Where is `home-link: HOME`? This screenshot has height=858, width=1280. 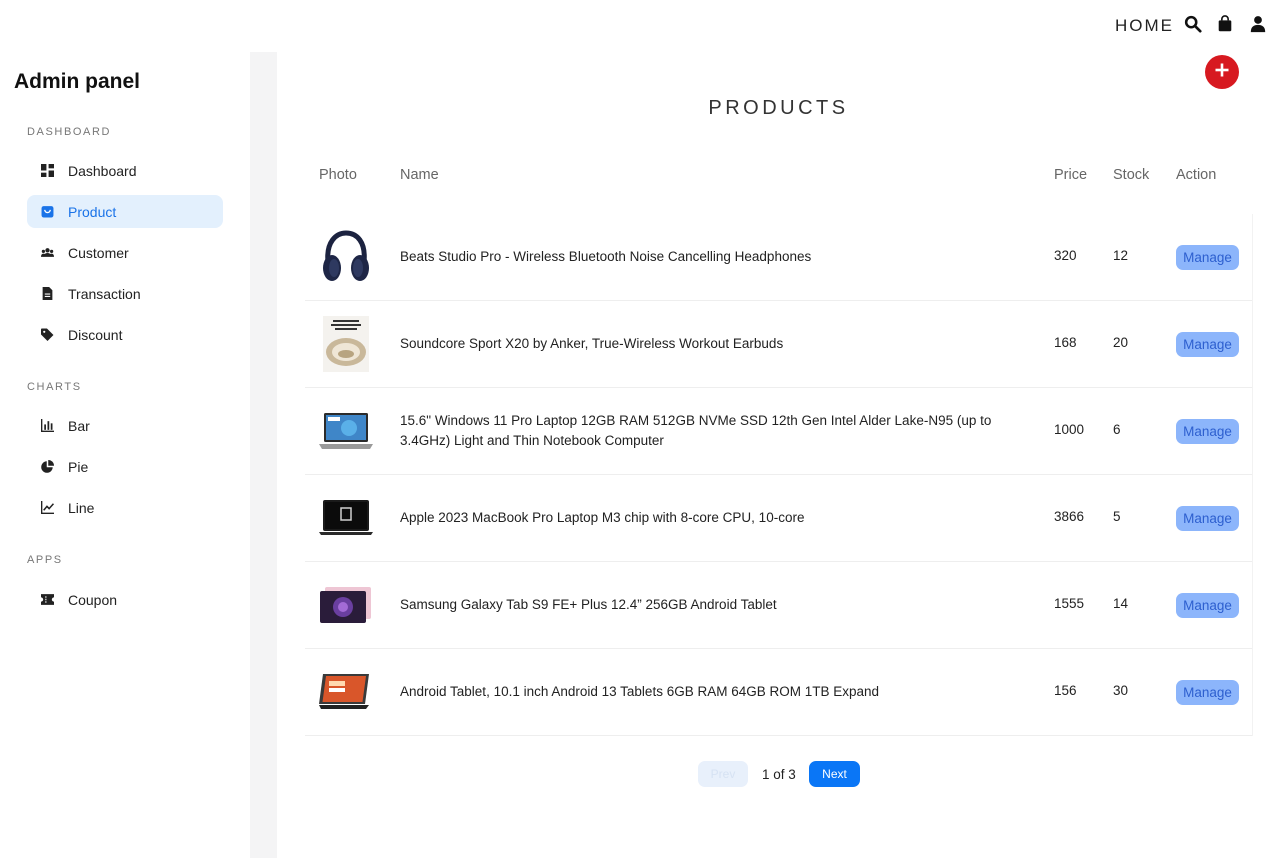
home-link: HOME is located at coordinates (1144, 26).